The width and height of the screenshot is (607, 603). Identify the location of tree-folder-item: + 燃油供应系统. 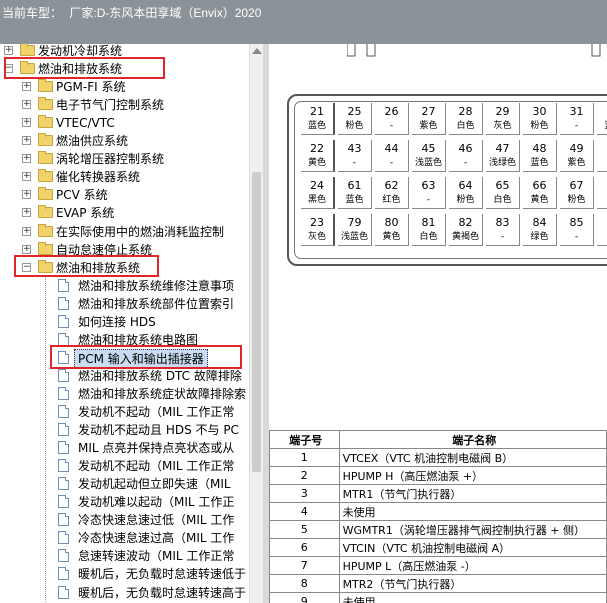
(124, 141).